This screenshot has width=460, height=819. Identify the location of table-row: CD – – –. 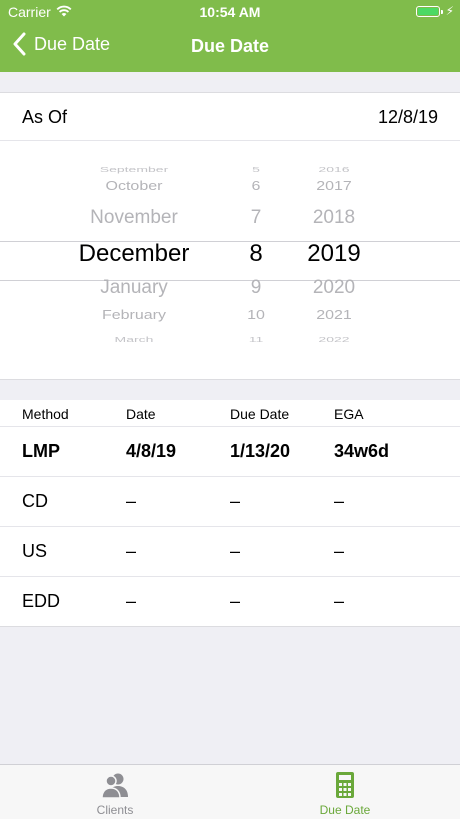
(230, 501).